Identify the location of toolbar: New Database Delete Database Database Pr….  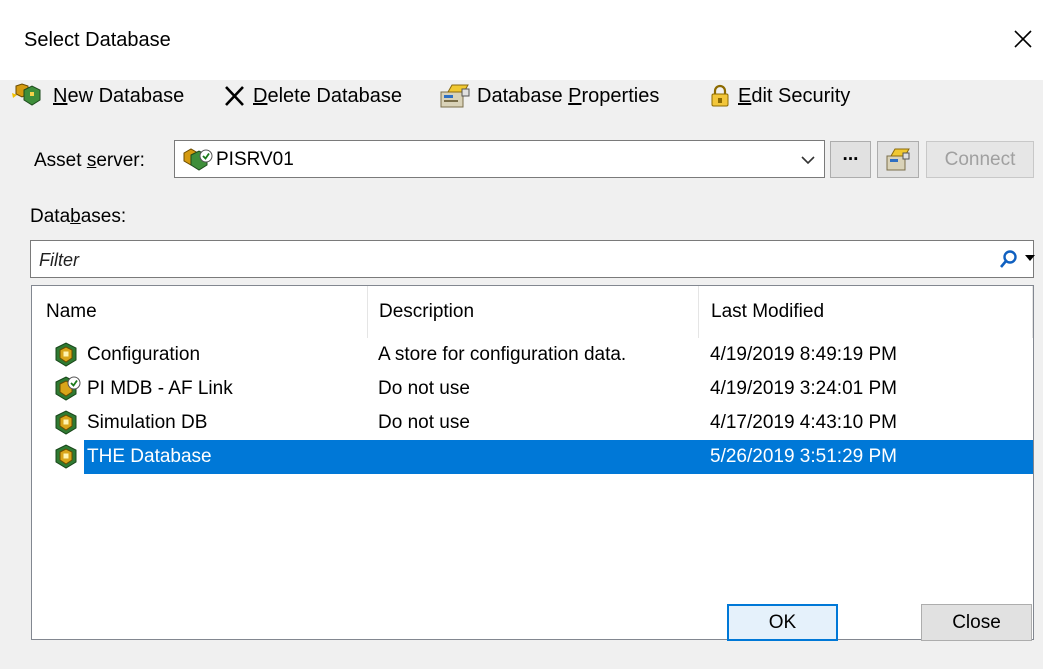
(510, 96).